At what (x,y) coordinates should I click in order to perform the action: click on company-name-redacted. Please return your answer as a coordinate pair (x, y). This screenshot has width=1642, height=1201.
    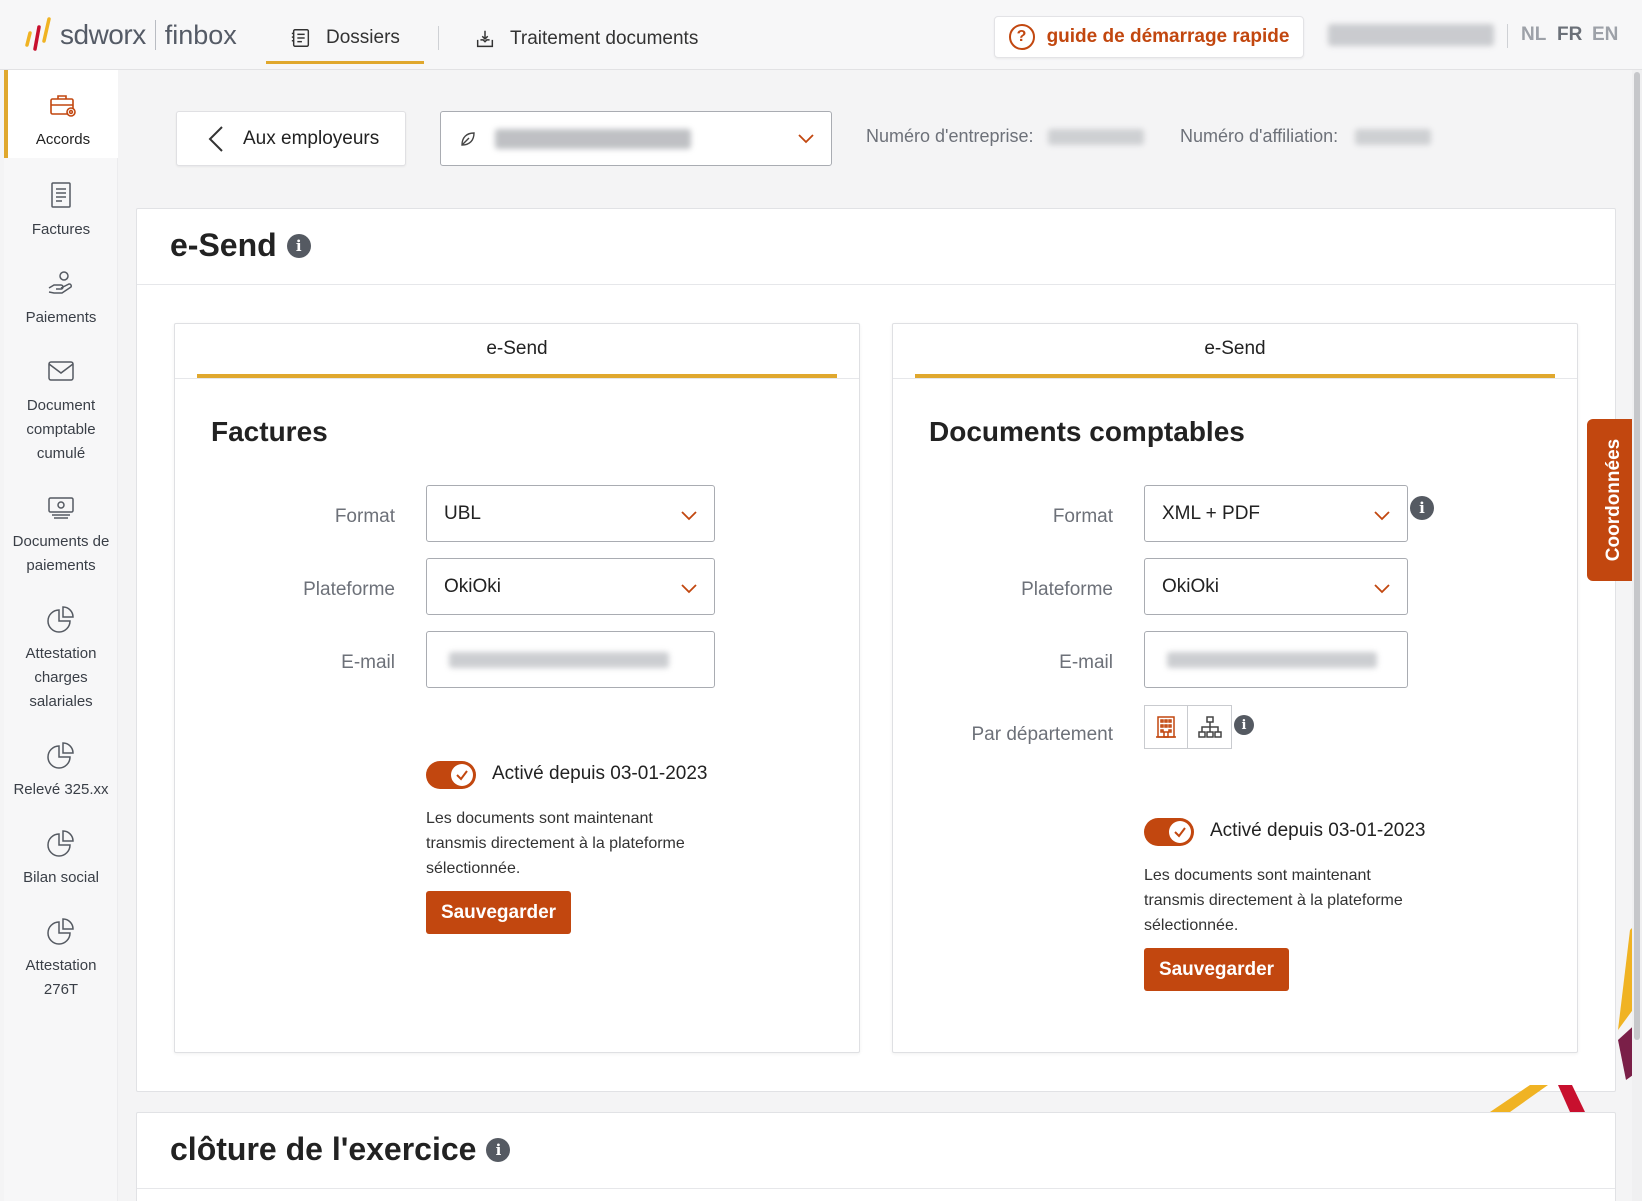
    Looking at the image, I should click on (593, 138).